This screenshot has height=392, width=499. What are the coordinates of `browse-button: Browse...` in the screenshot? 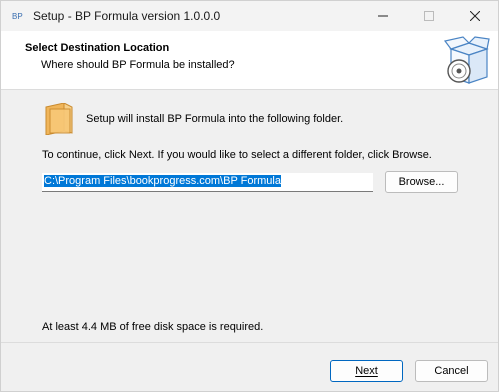 It's located at (421, 182).